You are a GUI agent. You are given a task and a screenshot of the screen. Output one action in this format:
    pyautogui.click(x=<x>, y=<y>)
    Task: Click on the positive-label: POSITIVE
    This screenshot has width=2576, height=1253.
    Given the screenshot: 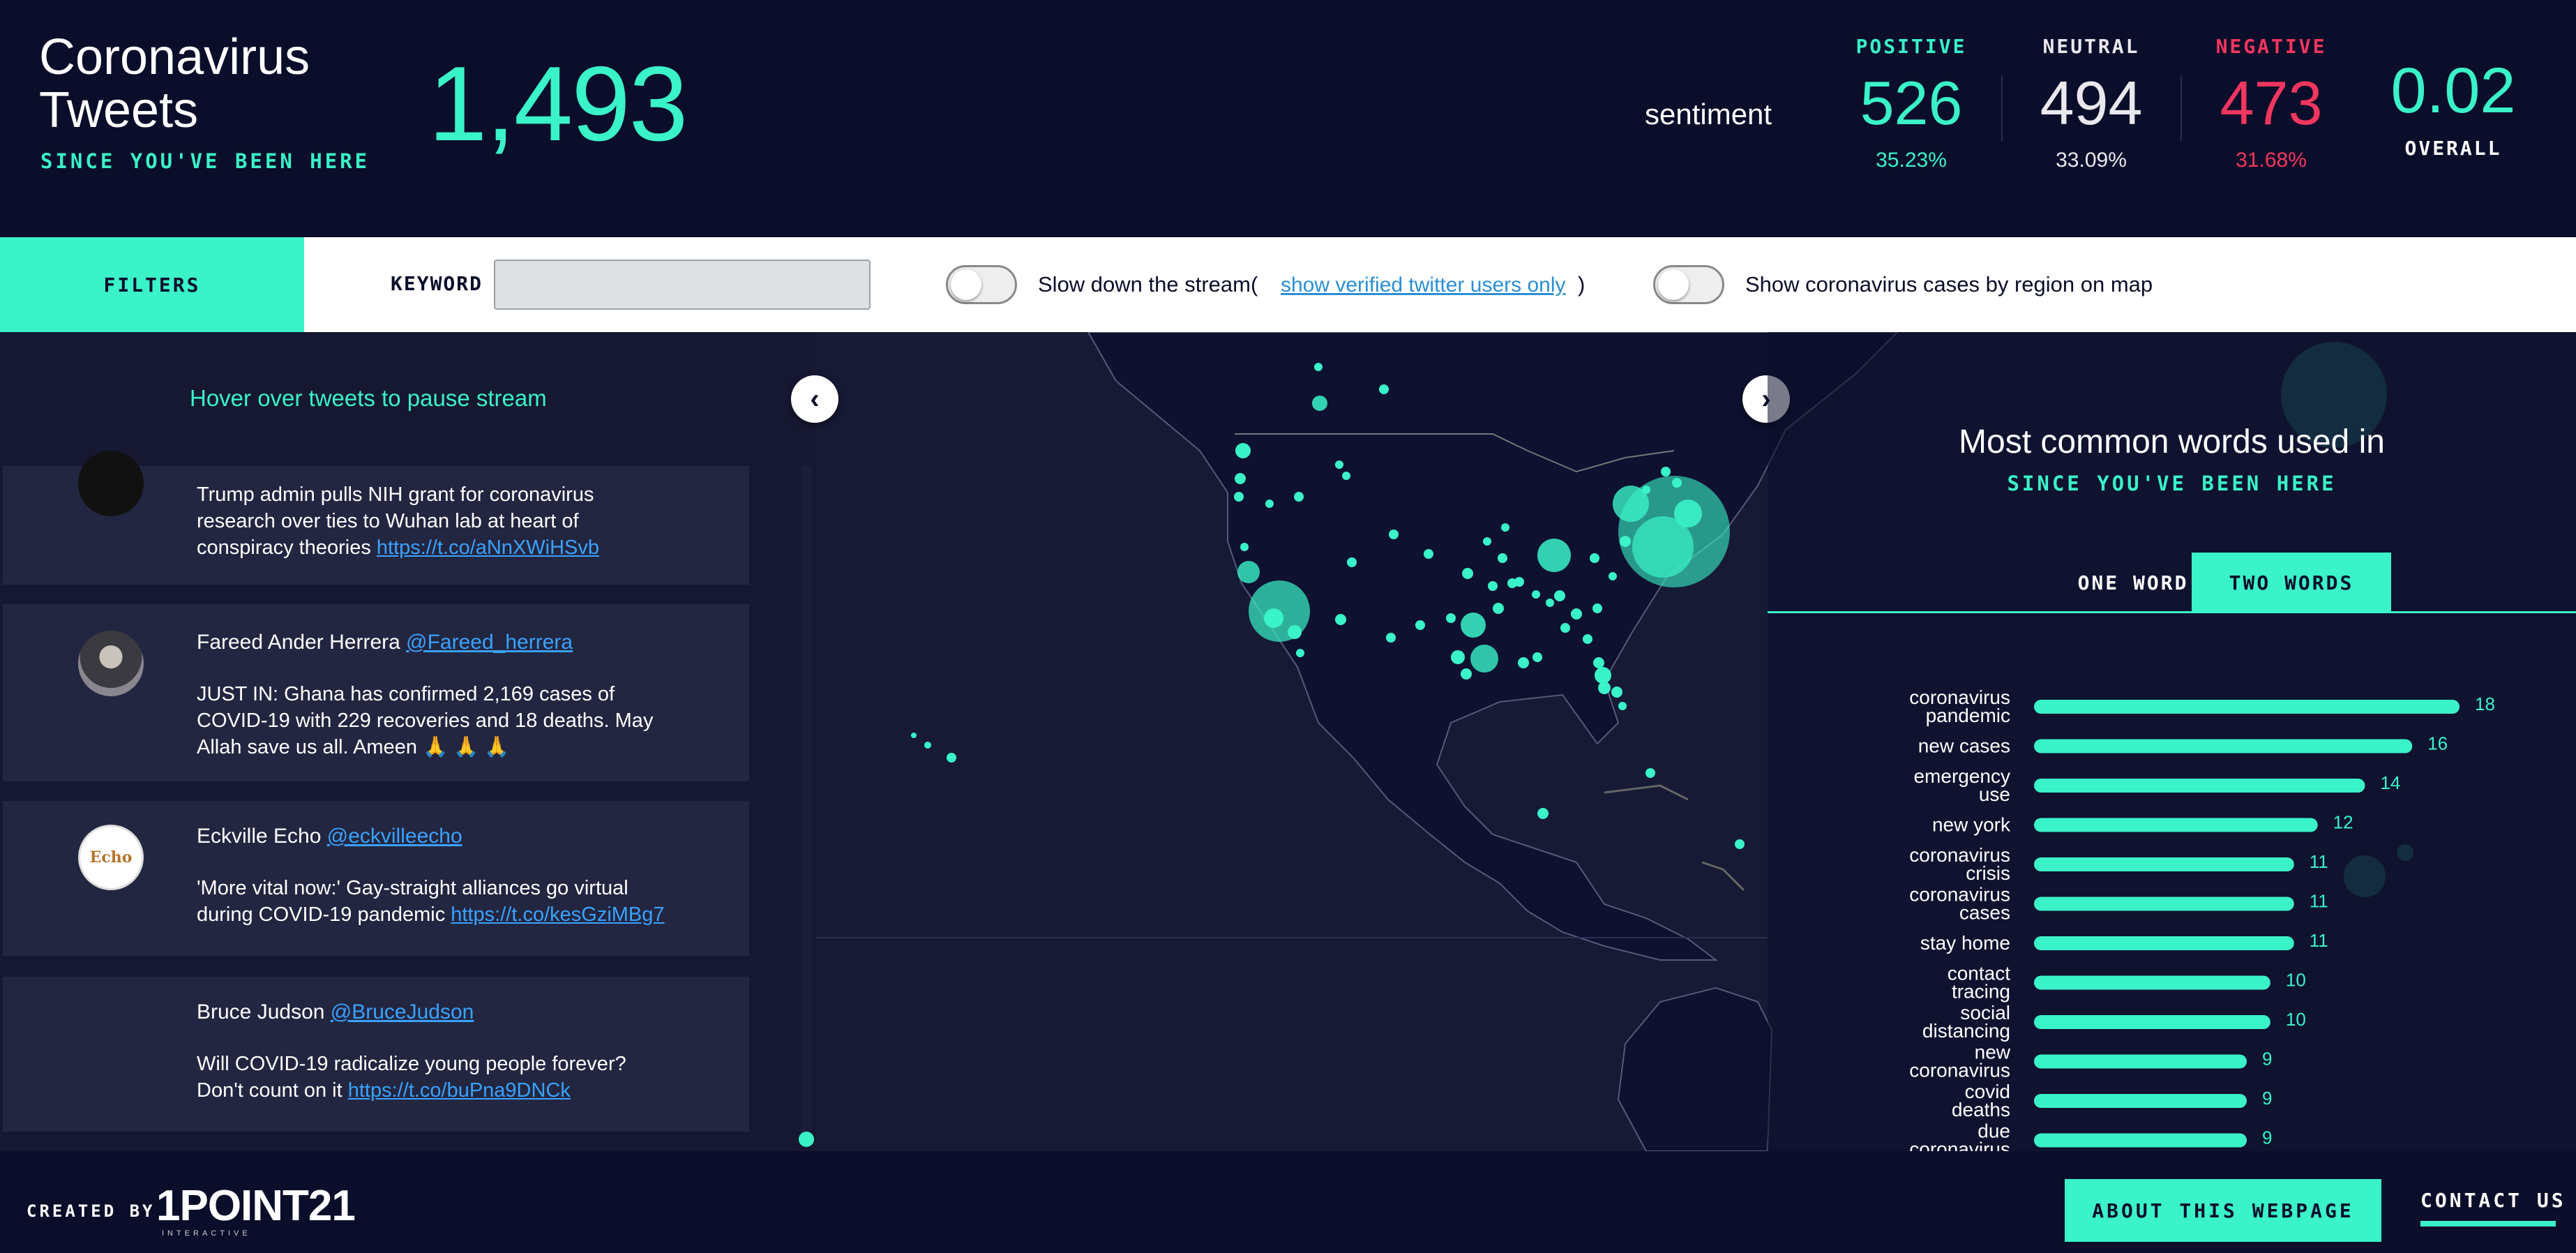 What is the action you would take?
    pyautogui.click(x=1911, y=47)
    